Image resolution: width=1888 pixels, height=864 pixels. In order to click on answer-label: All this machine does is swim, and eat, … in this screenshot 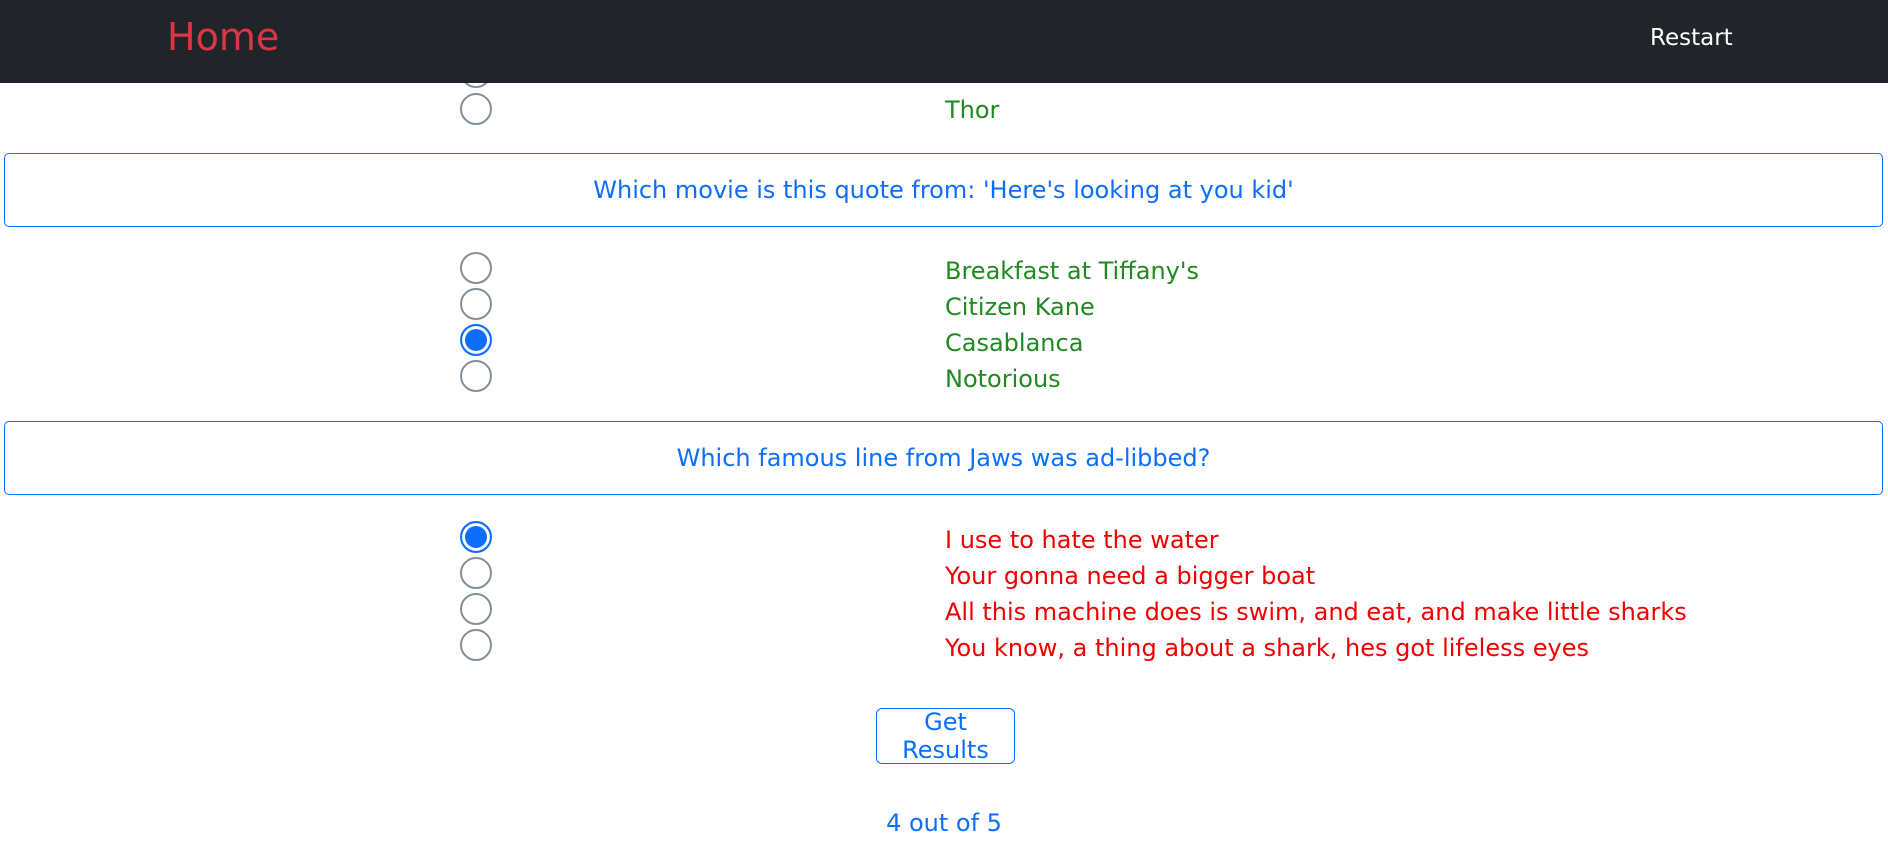, I will do `click(1316, 612)`.